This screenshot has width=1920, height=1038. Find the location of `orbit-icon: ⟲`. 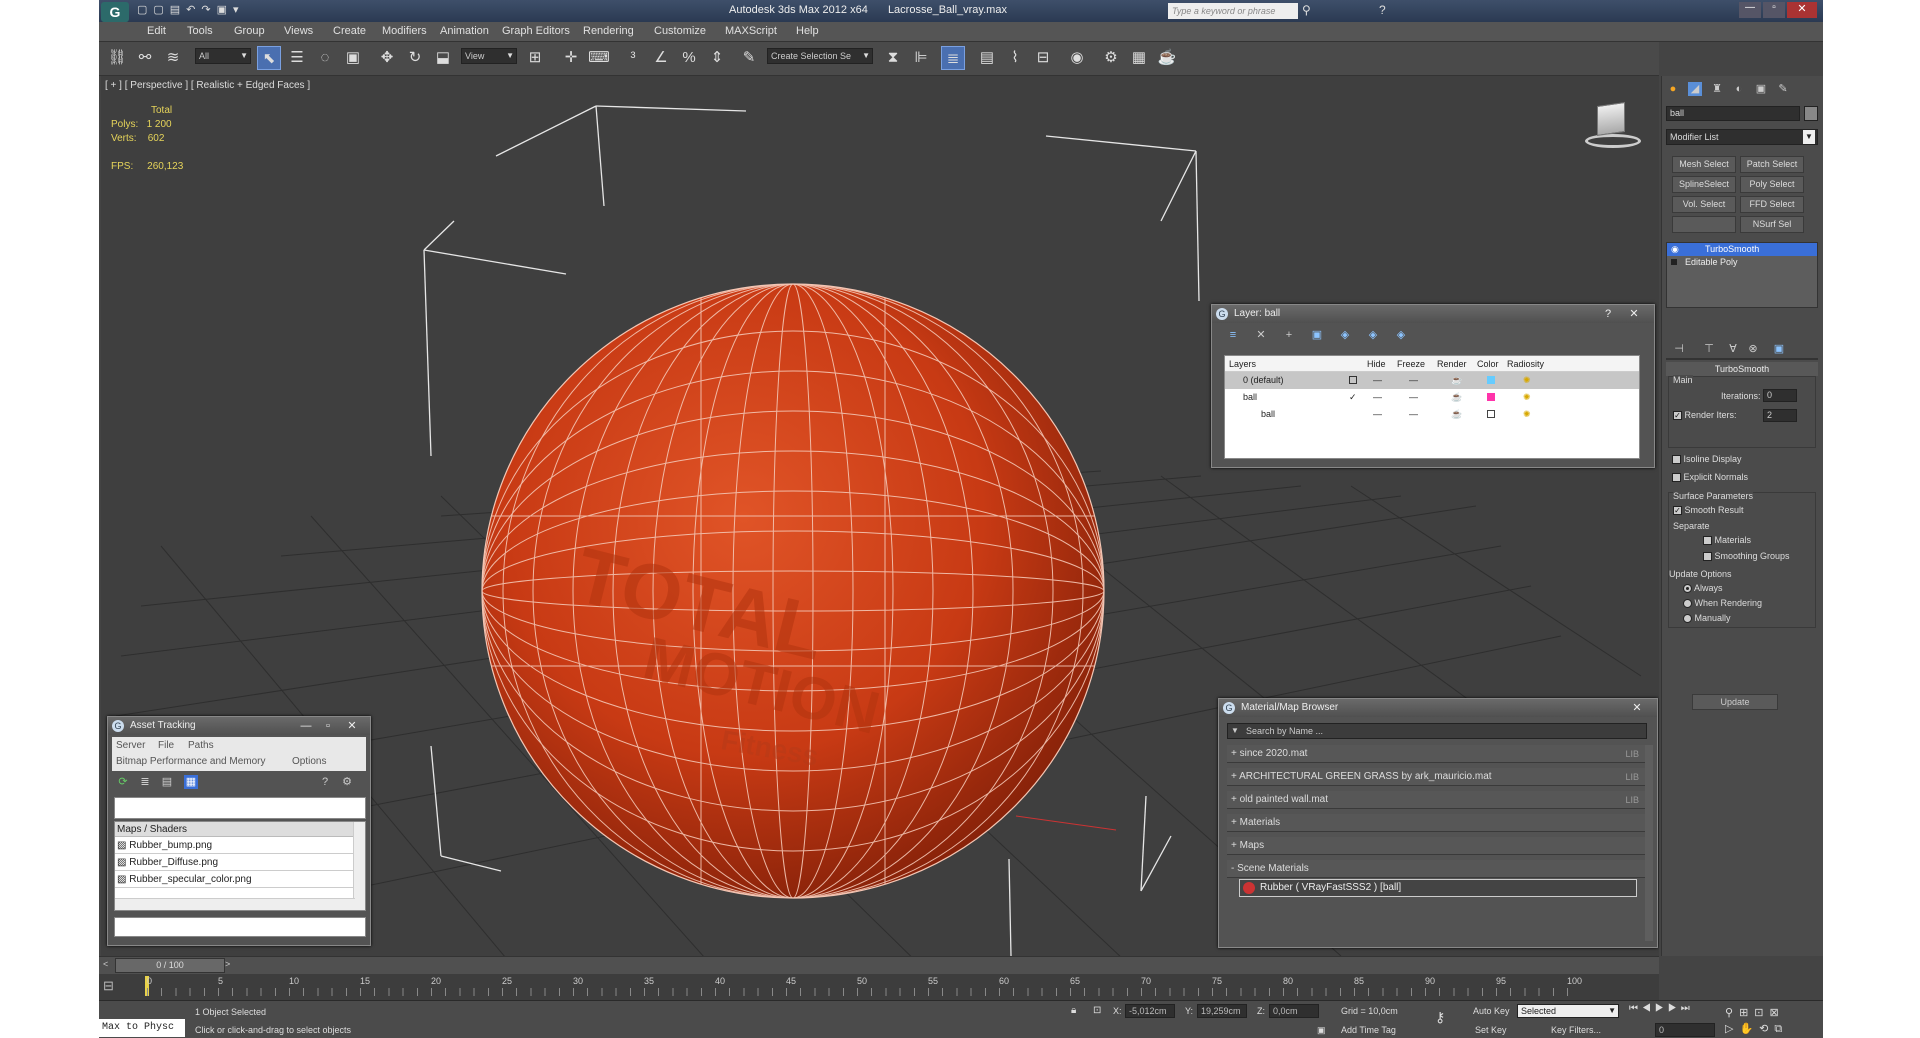

orbit-icon: ⟲ is located at coordinates (1766, 1029).